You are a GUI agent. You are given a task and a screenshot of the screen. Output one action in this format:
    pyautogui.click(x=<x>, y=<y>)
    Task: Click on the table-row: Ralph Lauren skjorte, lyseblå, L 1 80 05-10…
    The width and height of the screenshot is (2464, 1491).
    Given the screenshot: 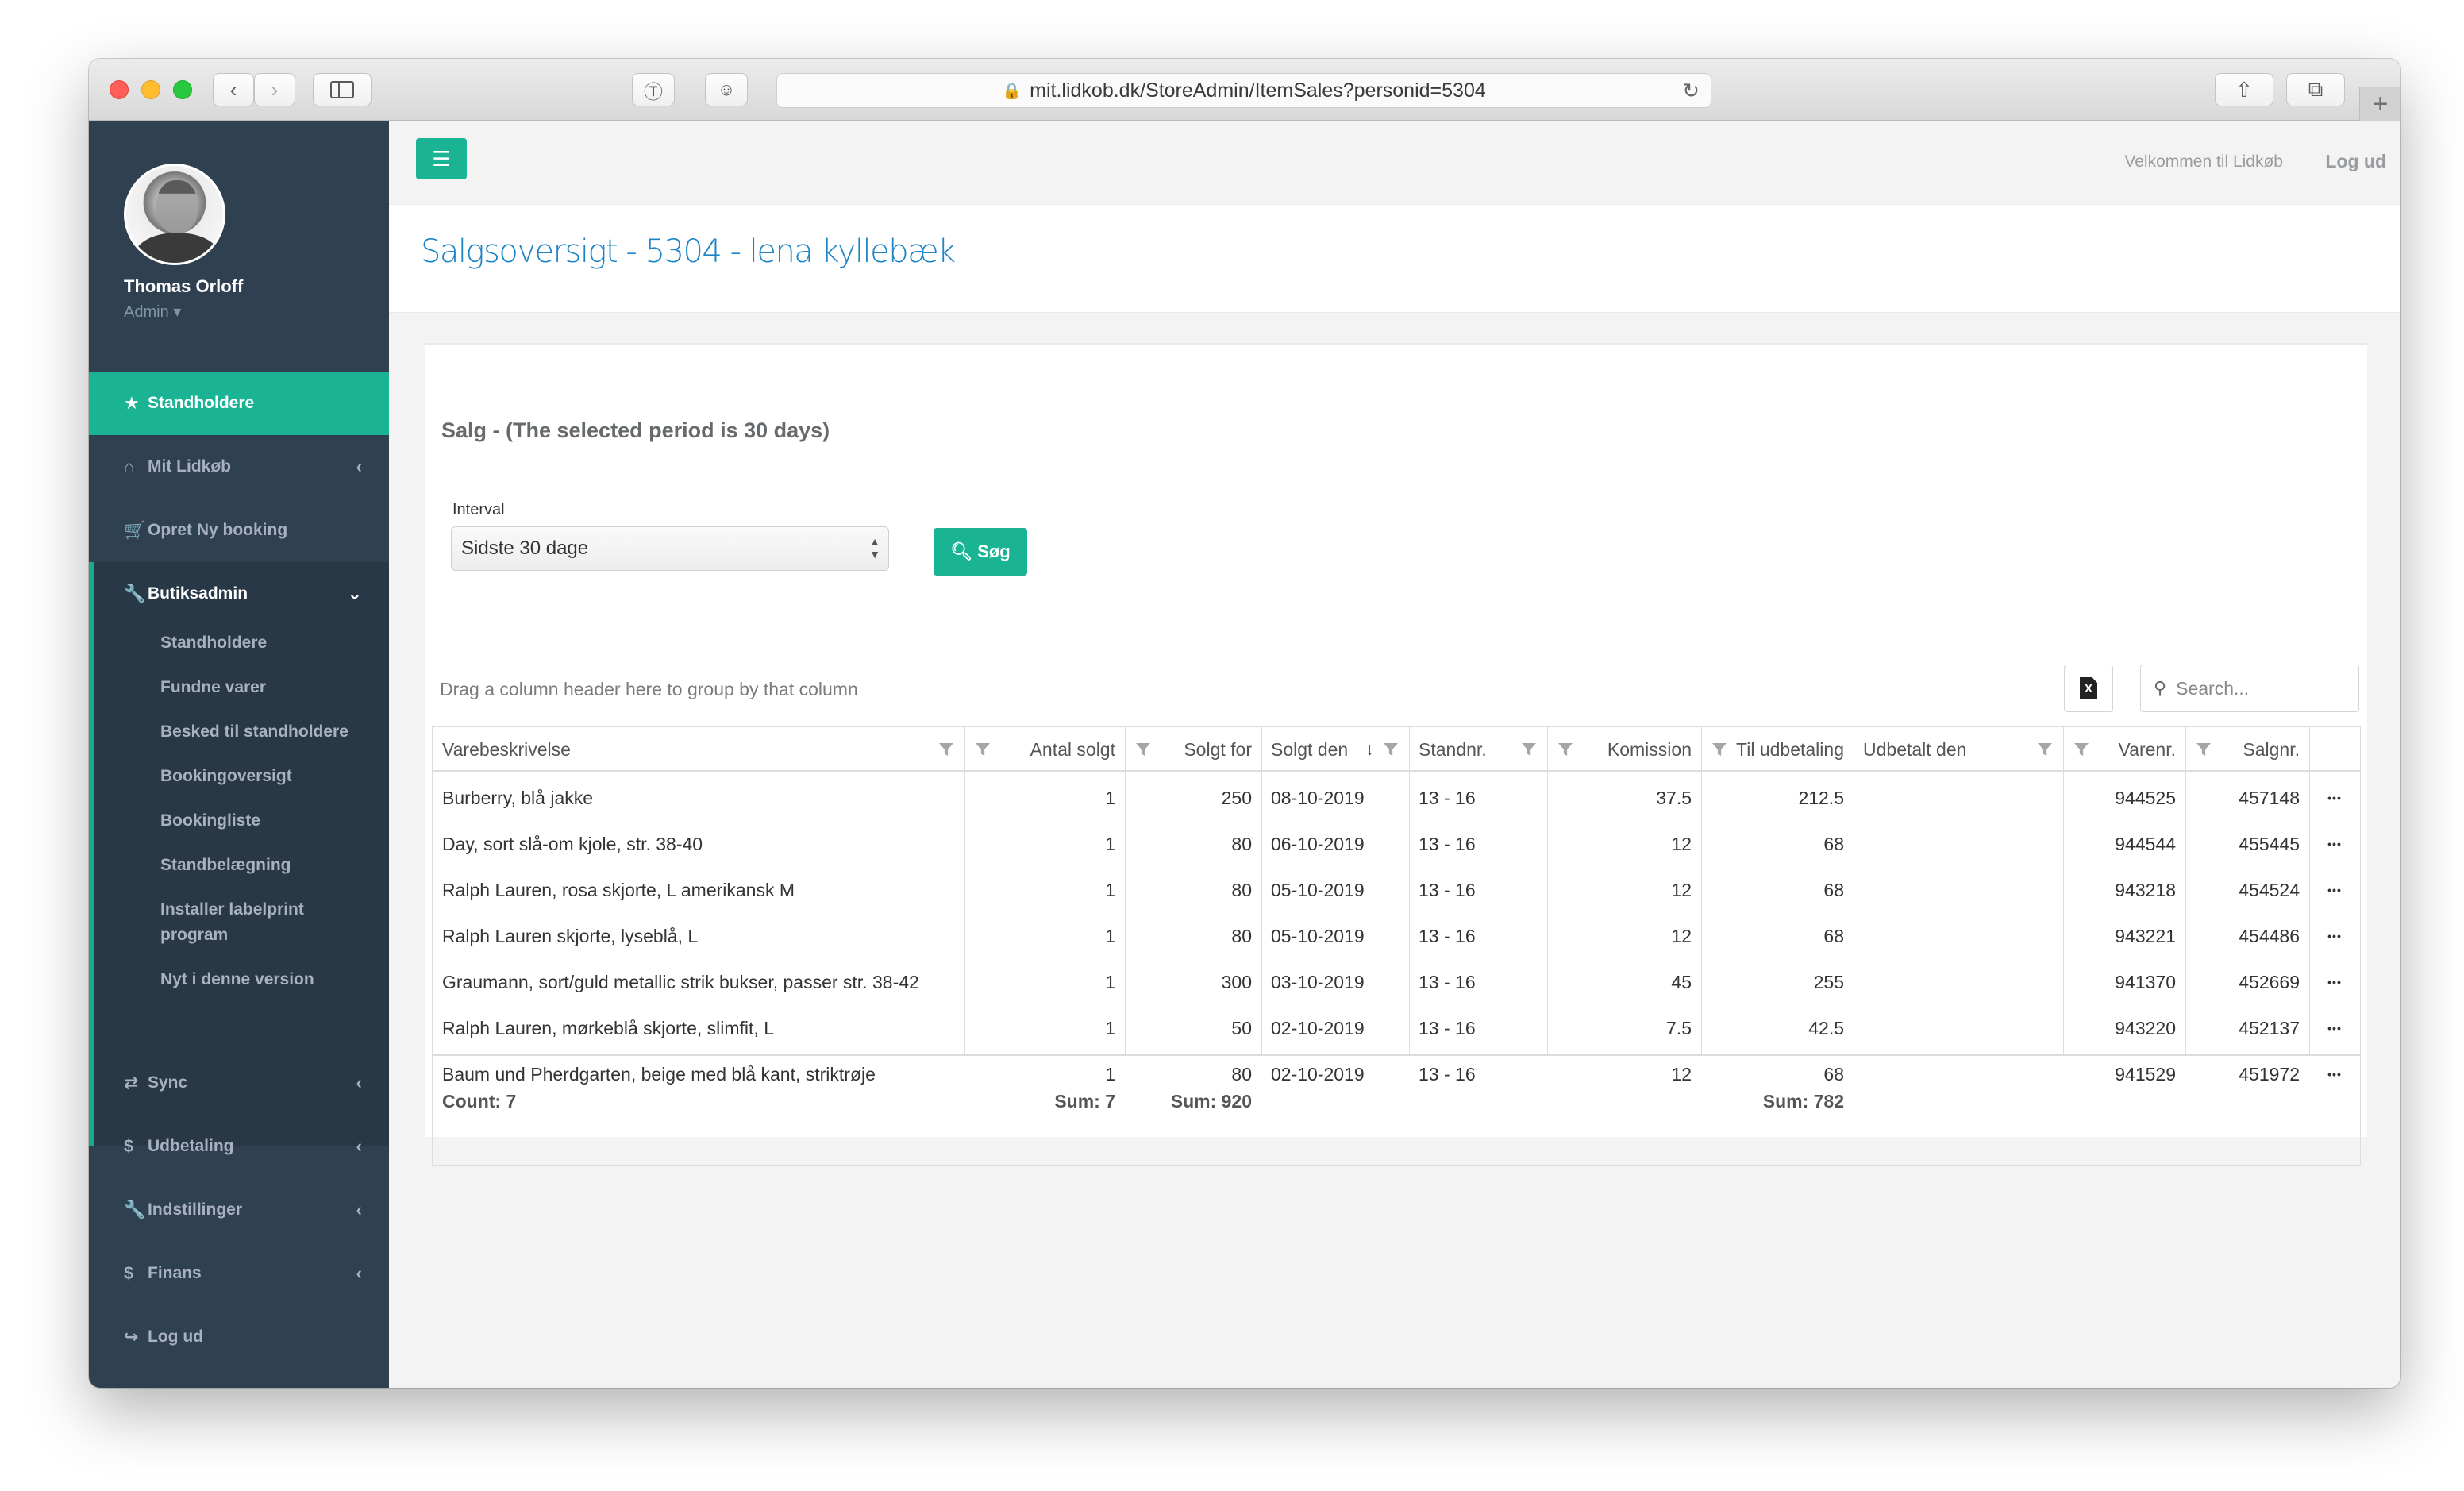 What is the action you would take?
    pyautogui.click(x=1396, y=936)
    